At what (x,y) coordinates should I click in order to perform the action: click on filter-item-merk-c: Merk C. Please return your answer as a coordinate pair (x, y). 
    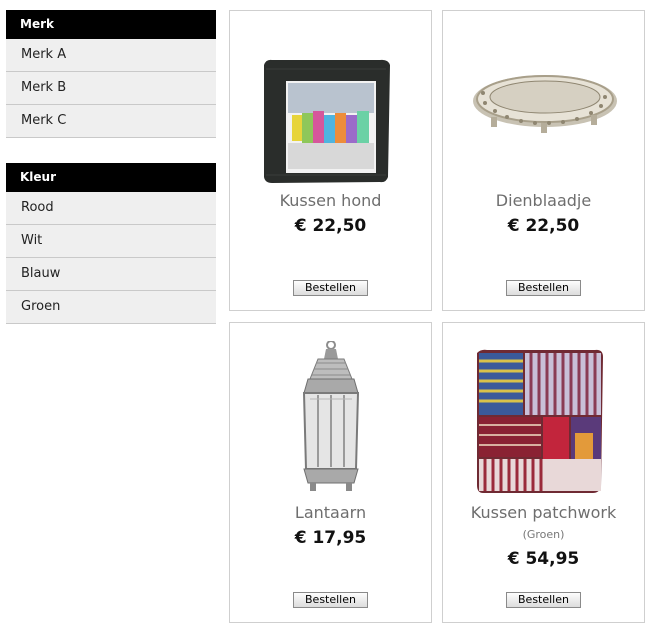
    Looking at the image, I should click on (111, 121).